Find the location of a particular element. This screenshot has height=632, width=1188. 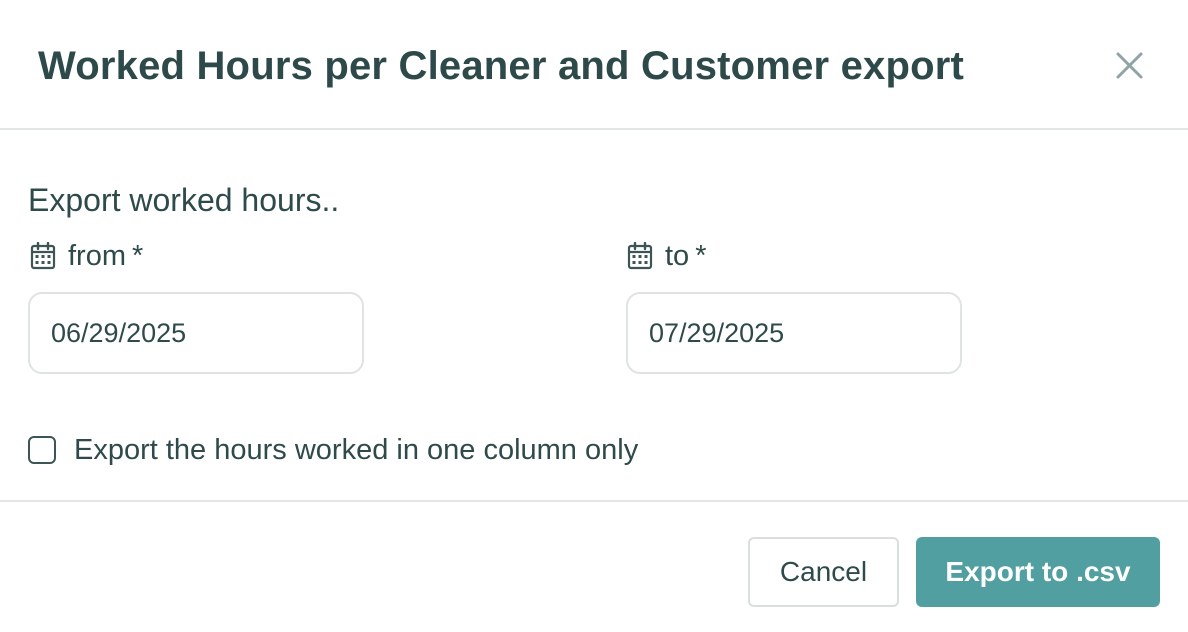

from-label: from * is located at coordinates (86, 256).